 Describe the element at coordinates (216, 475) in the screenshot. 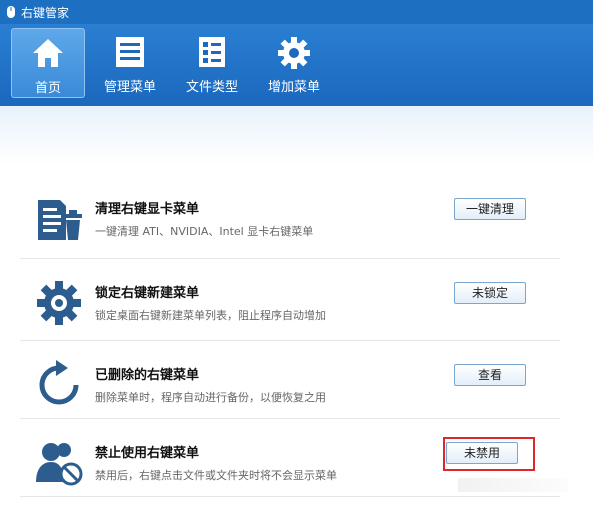

I see `feature-description: 禁用后，右键点击文件或文件夹时将不会显示菜单` at that location.